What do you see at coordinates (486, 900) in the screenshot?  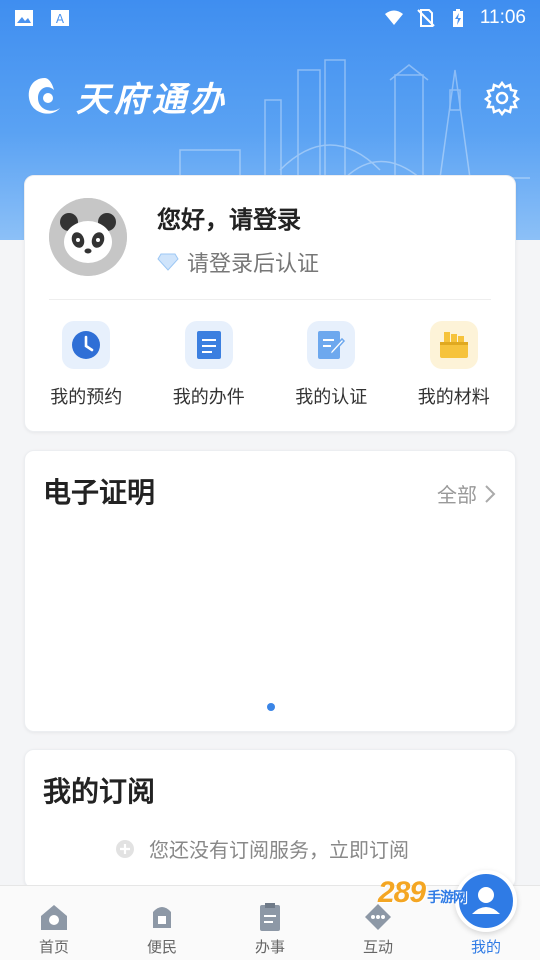 I see `profile-icon` at bounding box center [486, 900].